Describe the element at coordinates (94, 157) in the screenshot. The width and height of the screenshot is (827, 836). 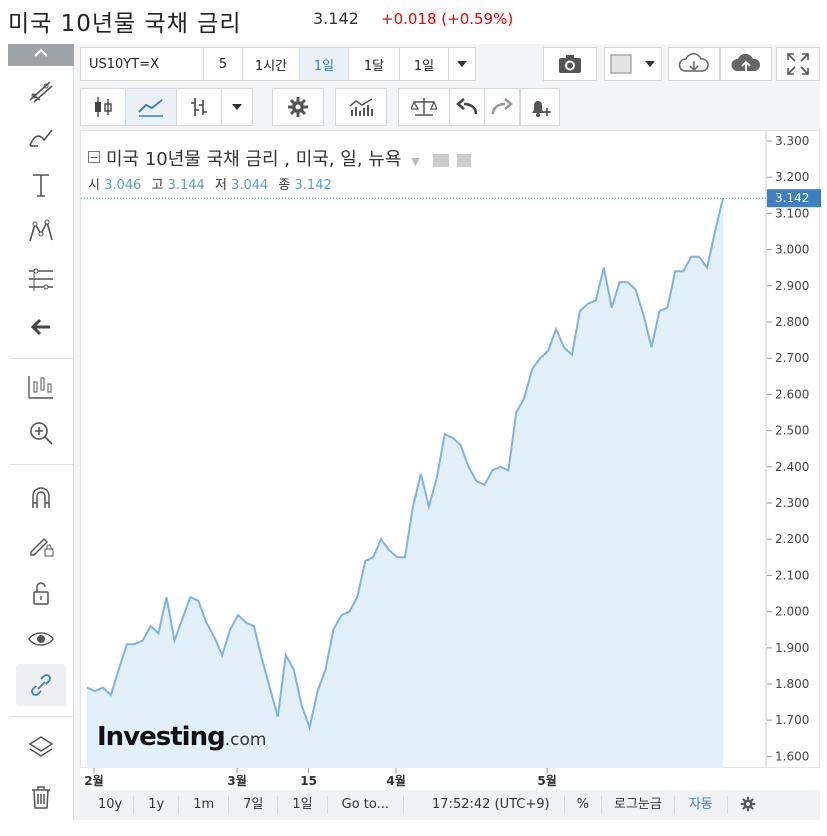
I see `collapse-legend-icon` at that location.